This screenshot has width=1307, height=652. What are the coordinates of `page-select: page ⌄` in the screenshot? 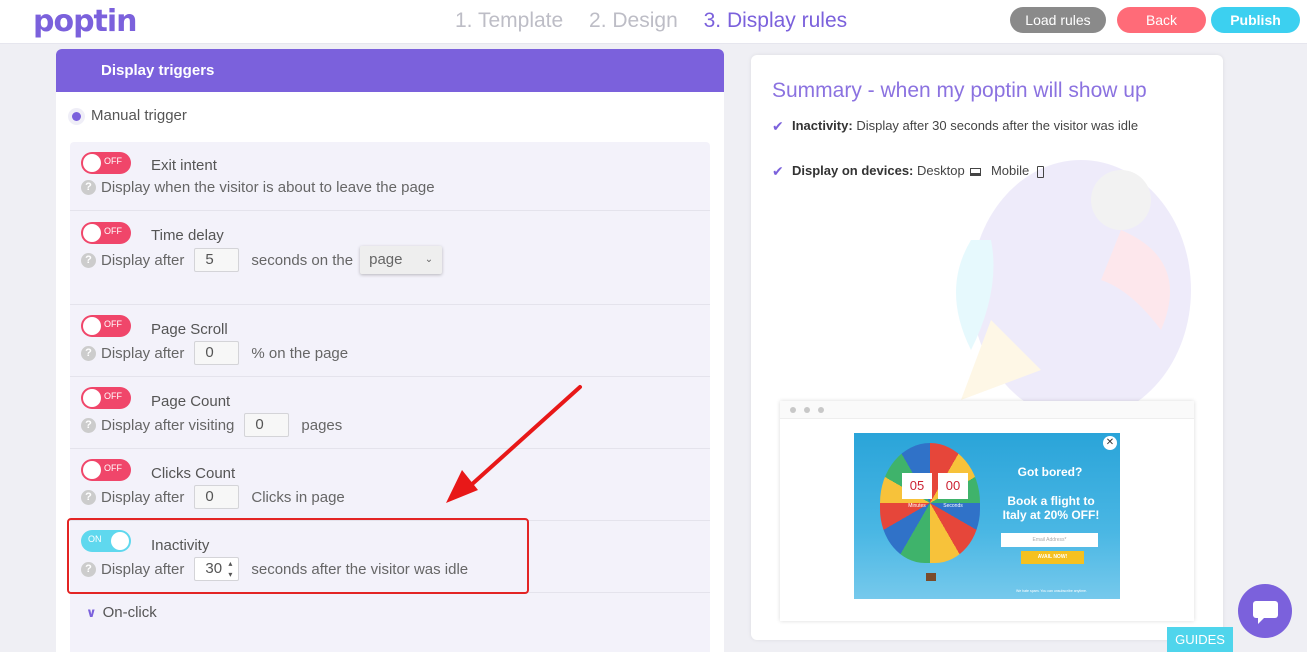 It's located at (401, 260).